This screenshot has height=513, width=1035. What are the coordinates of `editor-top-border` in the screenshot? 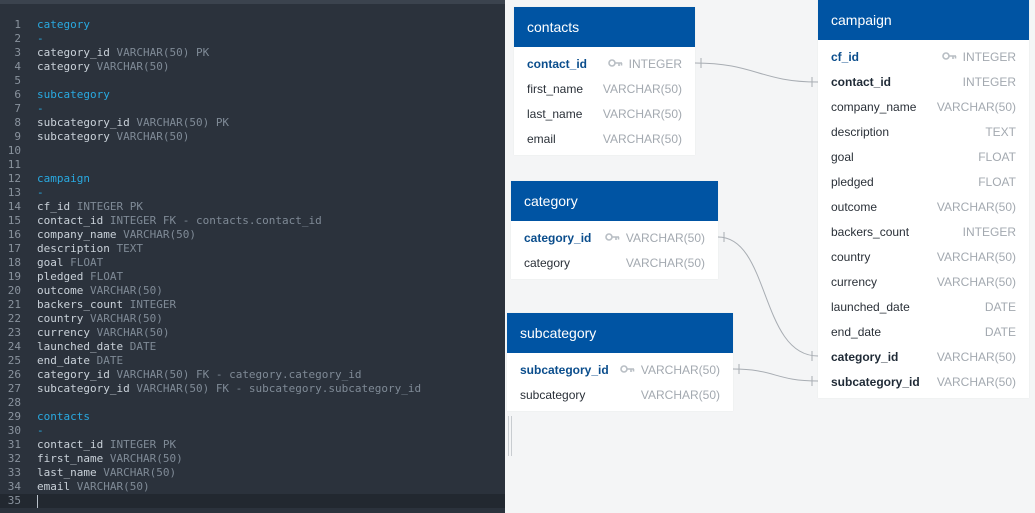 It's located at (252, 2).